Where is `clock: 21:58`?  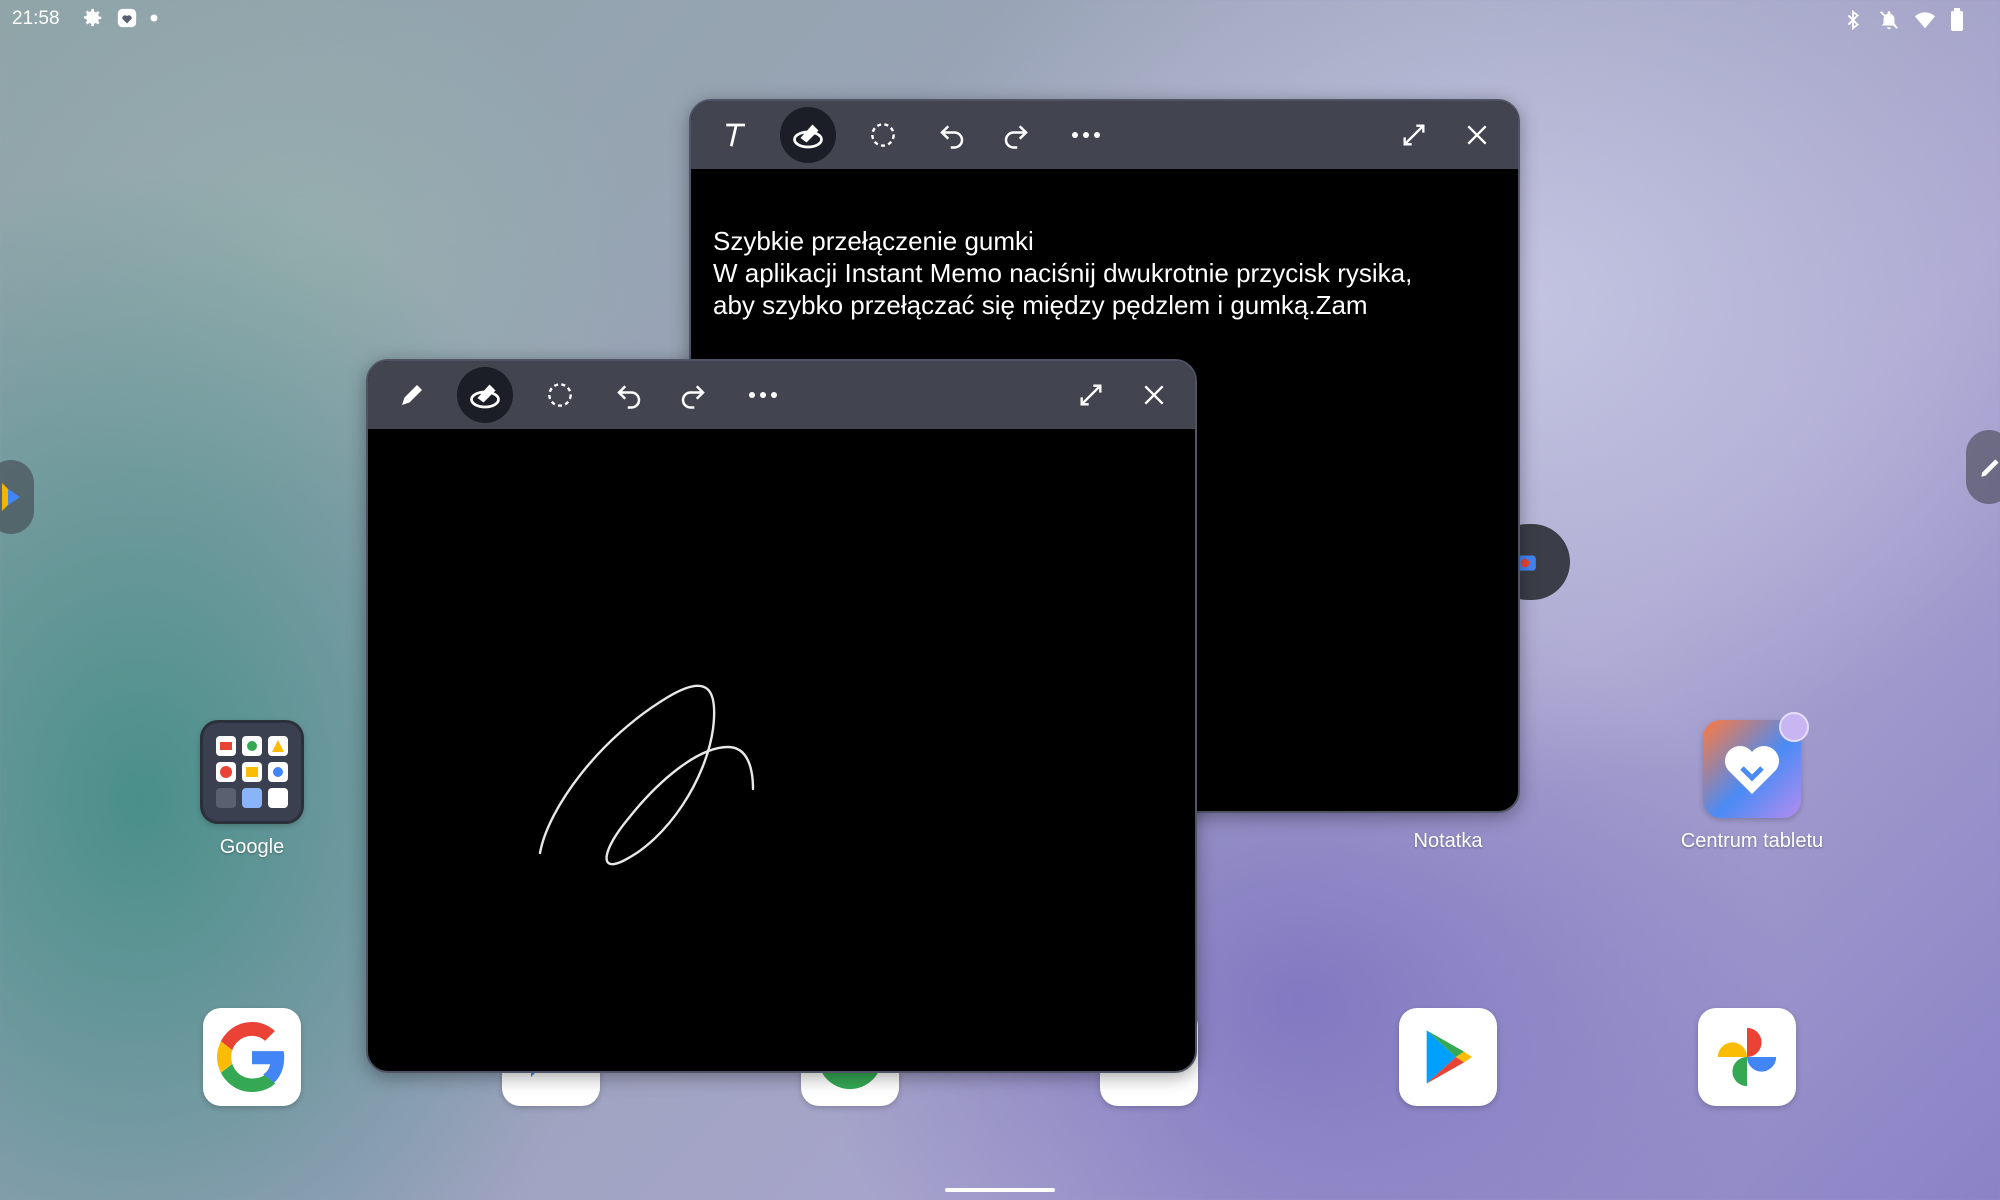
clock: 21:58 is located at coordinates (36, 18).